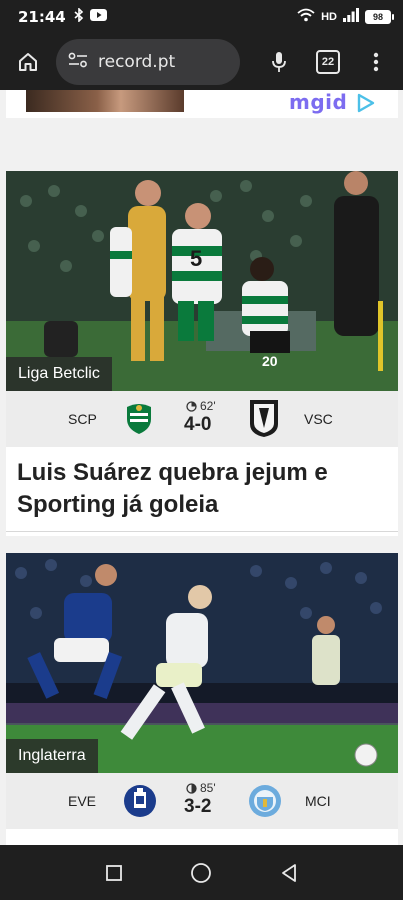 The image size is (403, 900). What do you see at coordinates (198, 806) in the screenshot?
I see `match-score: 3-2` at bounding box center [198, 806].